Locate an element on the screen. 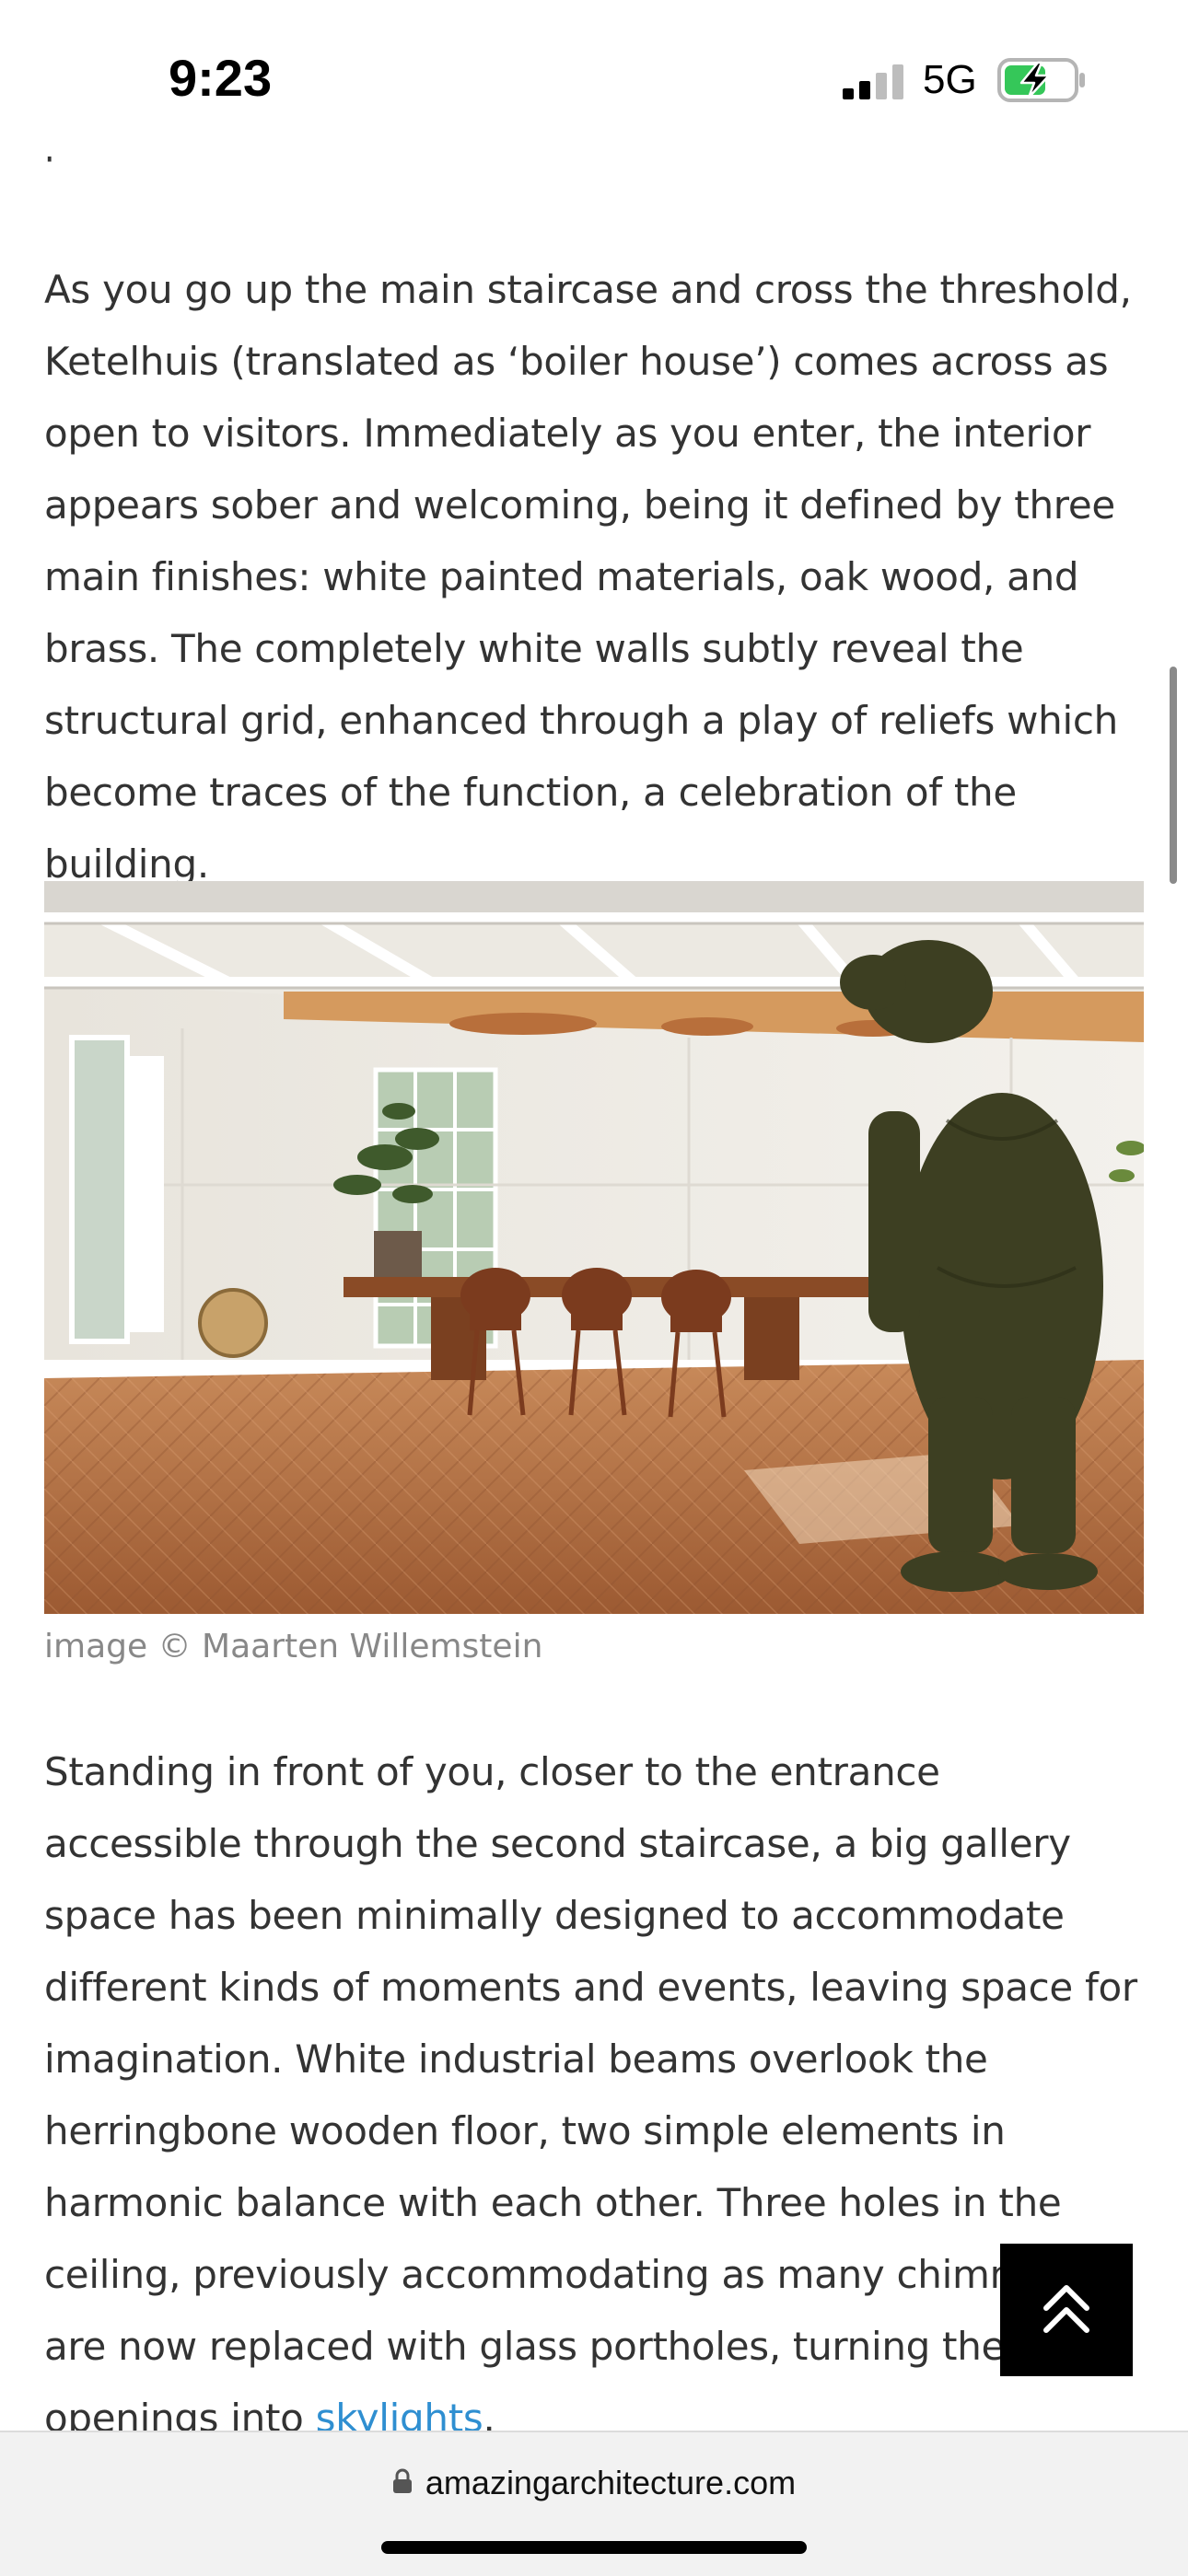 The image size is (1188, 2576). scroll-indicator is located at coordinates (1173, 775).